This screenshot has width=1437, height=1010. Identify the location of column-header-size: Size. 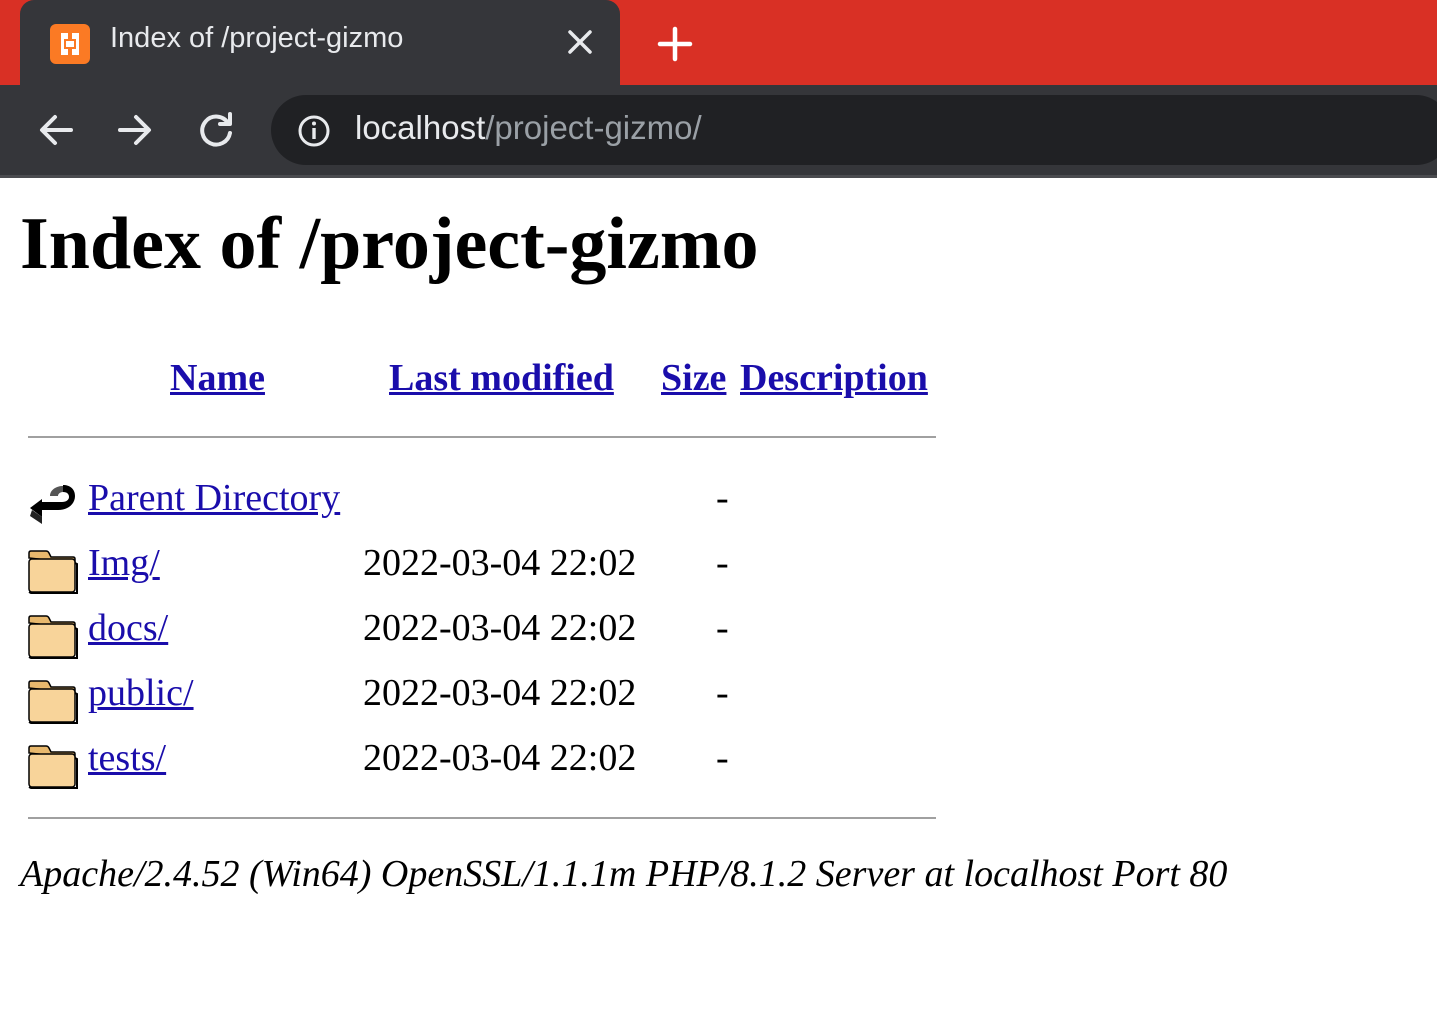
(693, 378).